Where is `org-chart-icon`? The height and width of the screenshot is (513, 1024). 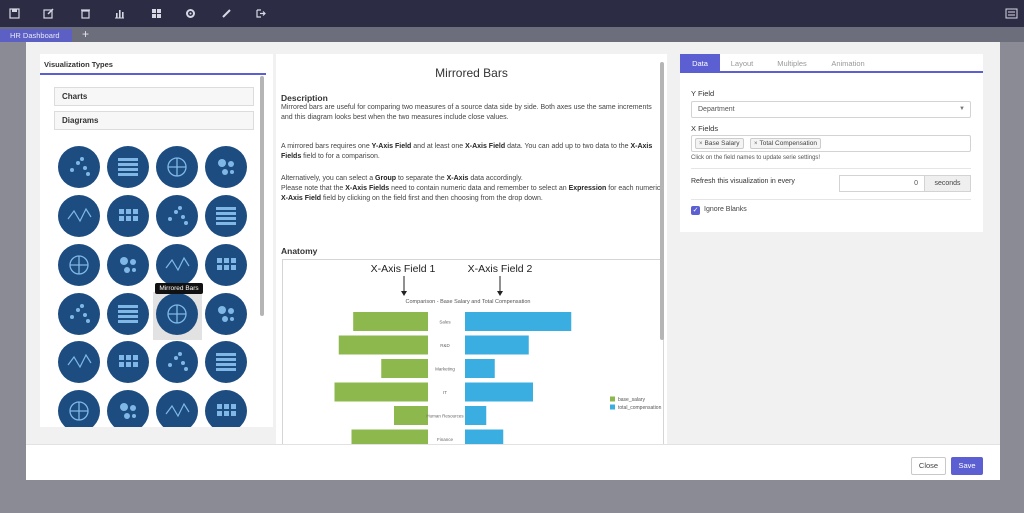
org-chart-icon is located at coordinates (226, 408).